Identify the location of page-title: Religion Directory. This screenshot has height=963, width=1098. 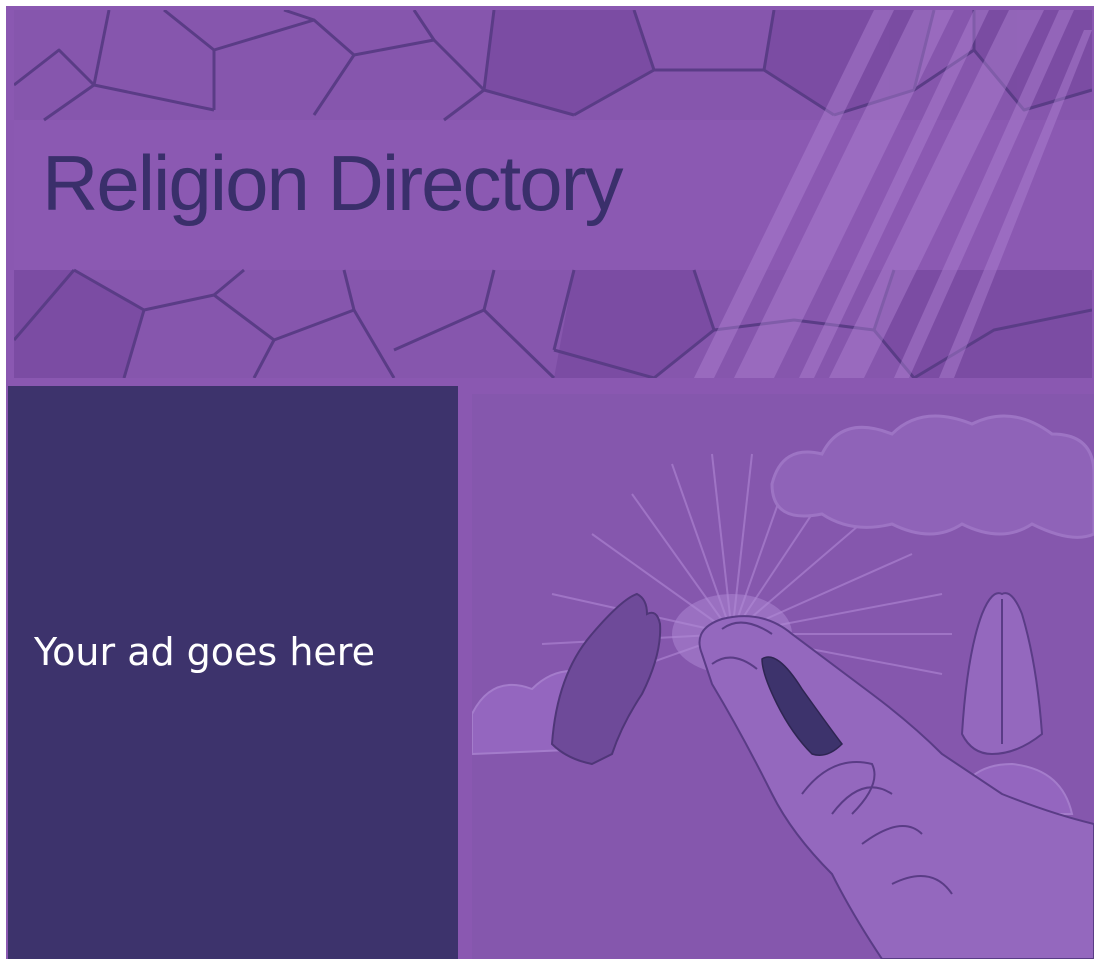
(333, 183).